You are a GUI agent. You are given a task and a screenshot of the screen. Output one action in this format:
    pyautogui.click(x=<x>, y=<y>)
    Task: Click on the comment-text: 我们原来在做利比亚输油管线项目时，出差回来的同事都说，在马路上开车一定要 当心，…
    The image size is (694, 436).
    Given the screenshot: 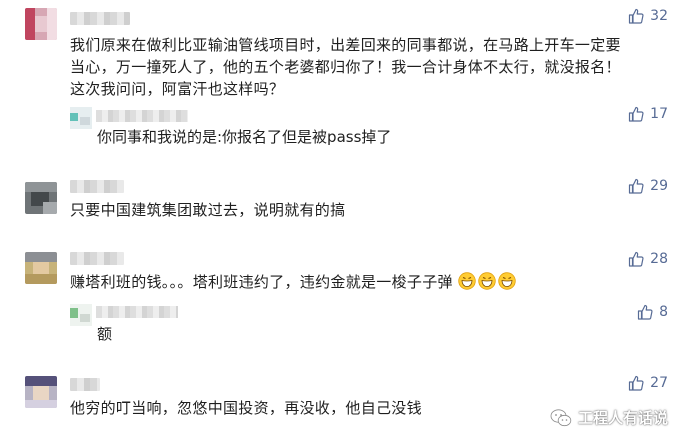 What is the action you would take?
    pyautogui.click(x=350, y=67)
    